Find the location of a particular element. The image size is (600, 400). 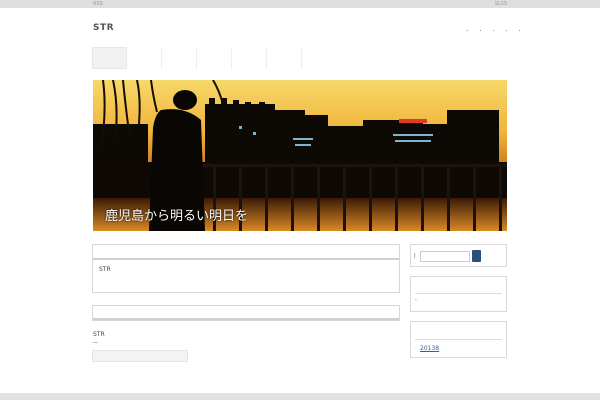

post-card-2-header is located at coordinates (246, 313).